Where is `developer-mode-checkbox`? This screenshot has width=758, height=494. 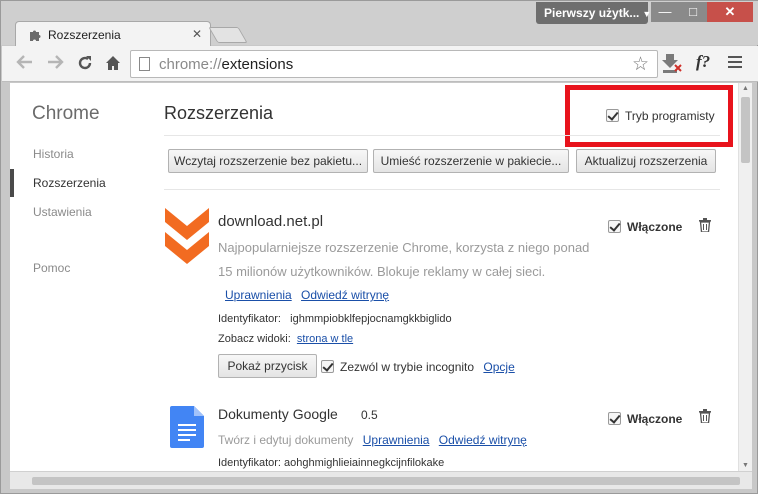 developer-mode-checkbox is located at coordinates (612, 115).